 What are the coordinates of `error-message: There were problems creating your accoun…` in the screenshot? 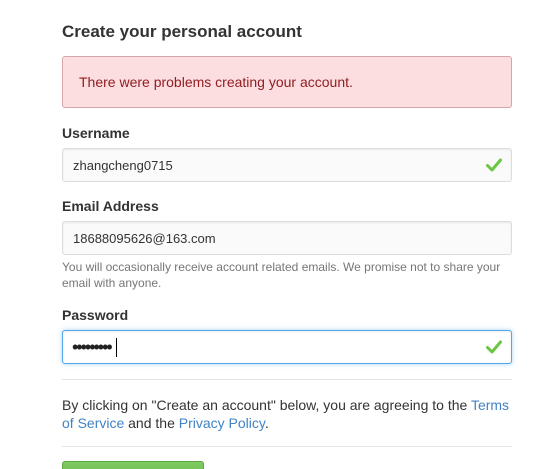 It's located at (216, 82).